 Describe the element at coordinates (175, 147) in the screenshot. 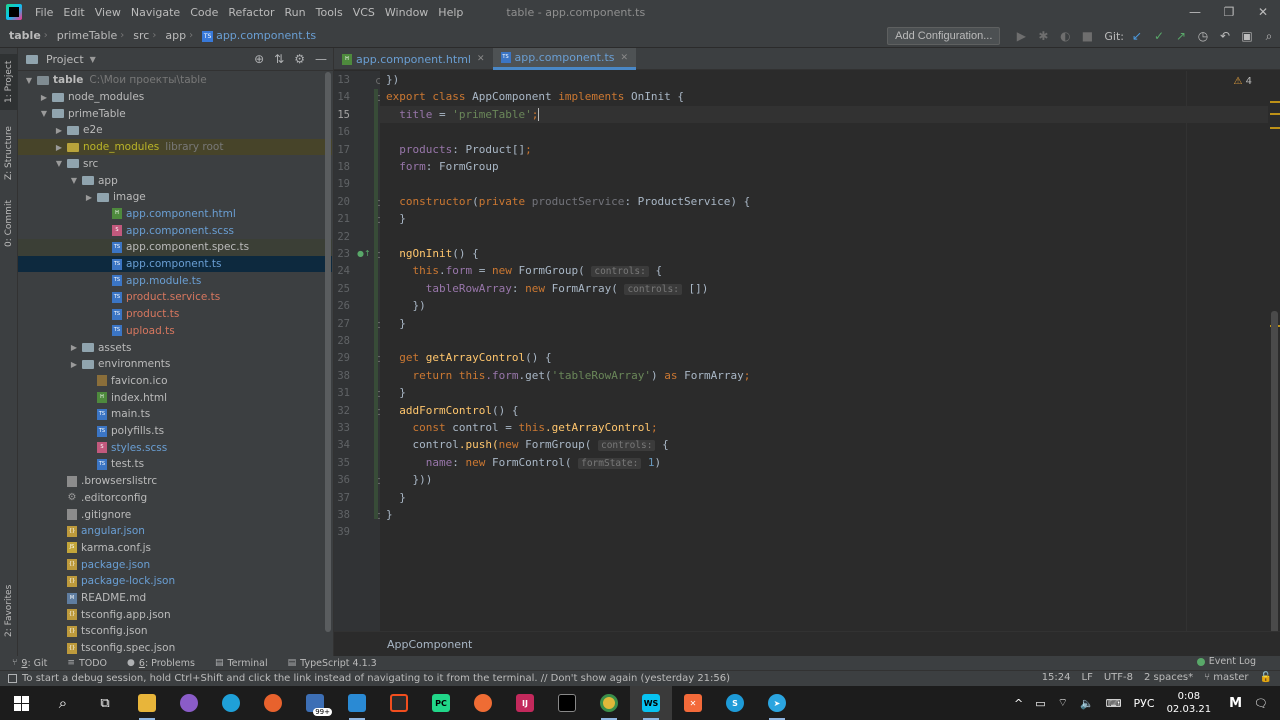

I see `tree-item: ▶ node_modules library root` at that location.